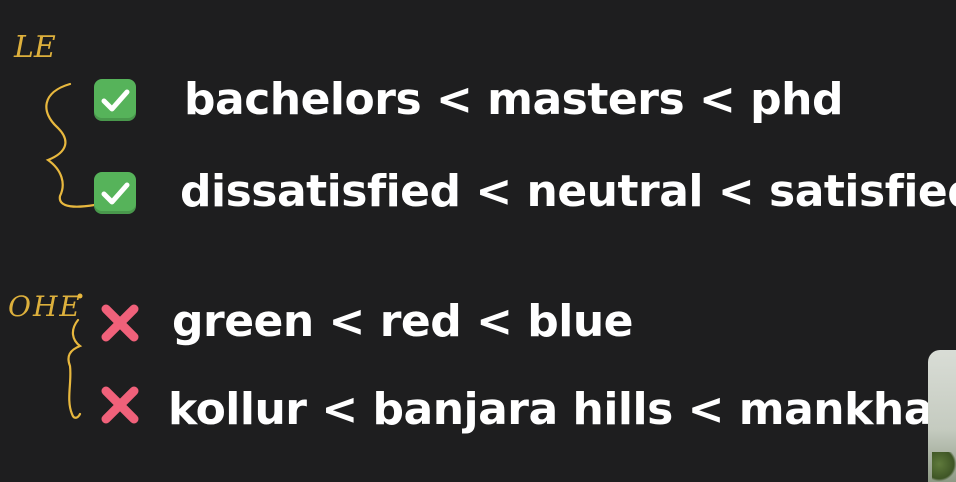 The height and width of the screenshot is (482, 956). I want to click on ordinal-example-education: bachelors < masters < phd, so click(513, 99).